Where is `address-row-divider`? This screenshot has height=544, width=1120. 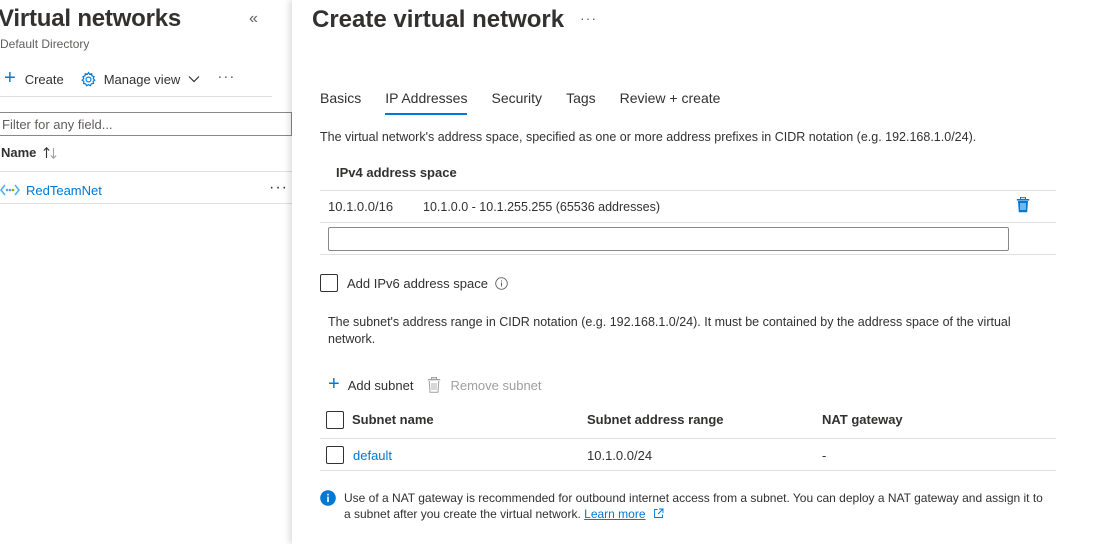 address-row-divider is located at coordinates (688, 222).